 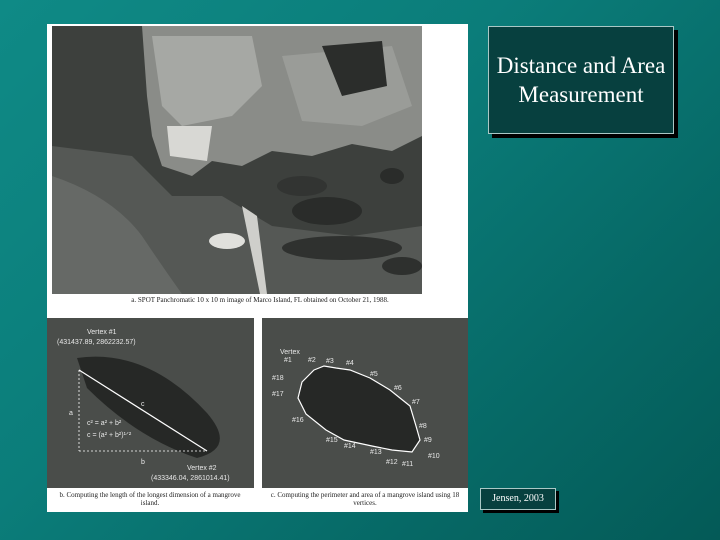 What do you see at coordinates (96, 342) in the screenshot?
I see `vertex1-coords: (431437.89, 2862232.57)` at bounding box center [96, 342].